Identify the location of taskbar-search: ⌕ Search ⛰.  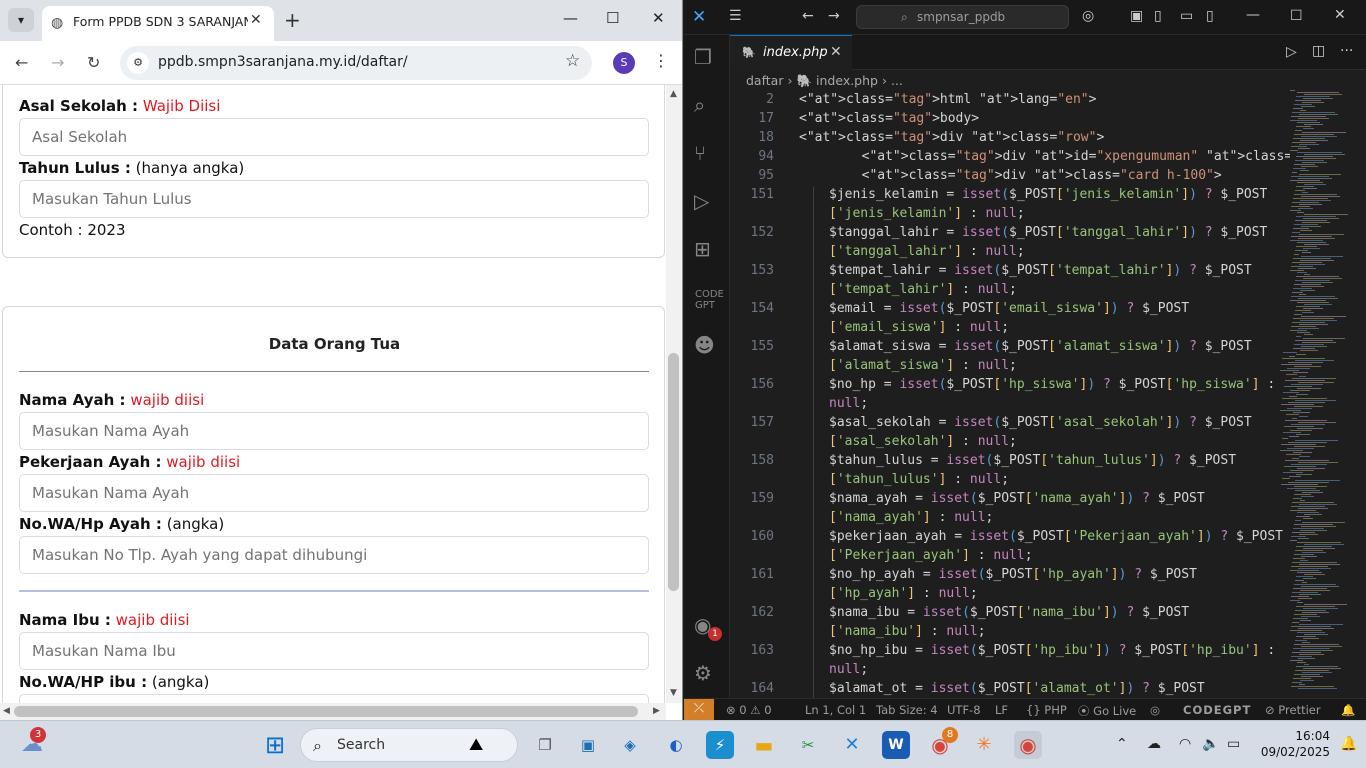
(409, 745).